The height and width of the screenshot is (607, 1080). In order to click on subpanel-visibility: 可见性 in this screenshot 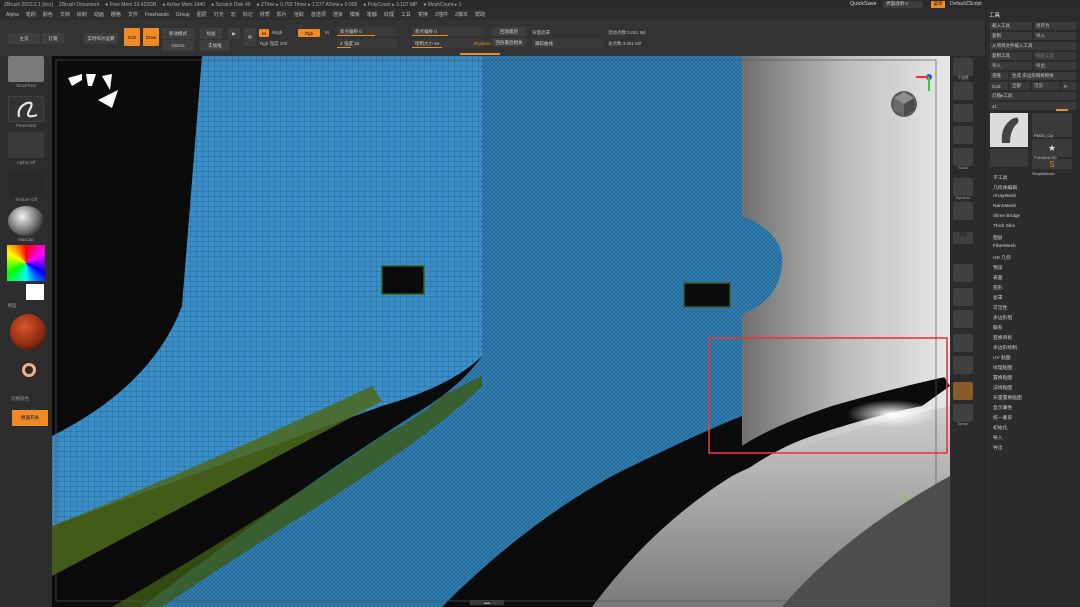, I will do `click(1000, 307)`.